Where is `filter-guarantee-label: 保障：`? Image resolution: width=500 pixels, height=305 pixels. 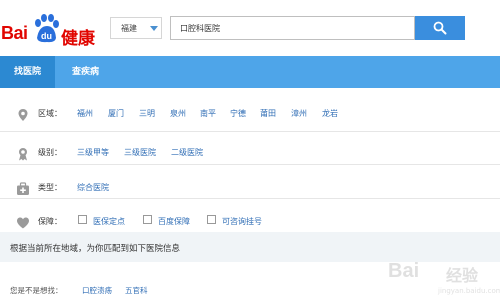
filter-guarantee-label: 保障： is located at coordinates (50, 221).